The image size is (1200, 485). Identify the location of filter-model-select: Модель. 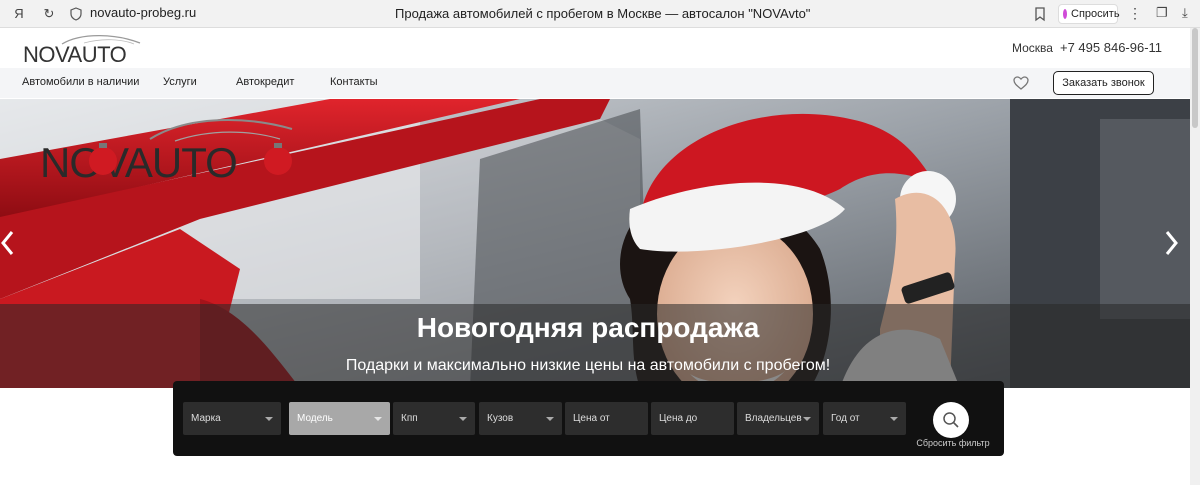
(339, 418).